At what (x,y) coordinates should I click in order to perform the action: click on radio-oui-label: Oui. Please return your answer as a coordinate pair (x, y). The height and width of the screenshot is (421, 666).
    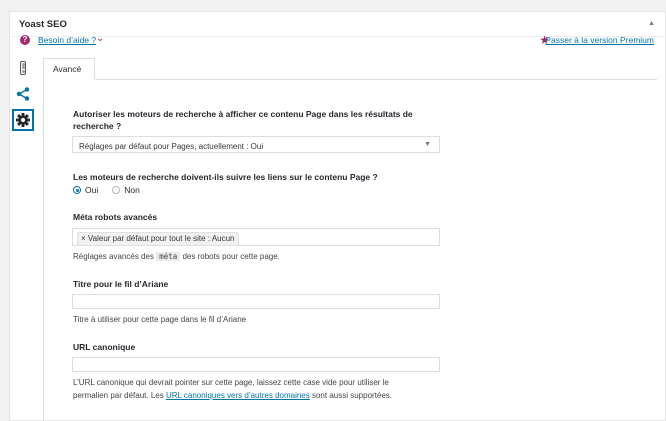
    Looking at the image, I should click on (91, 190).